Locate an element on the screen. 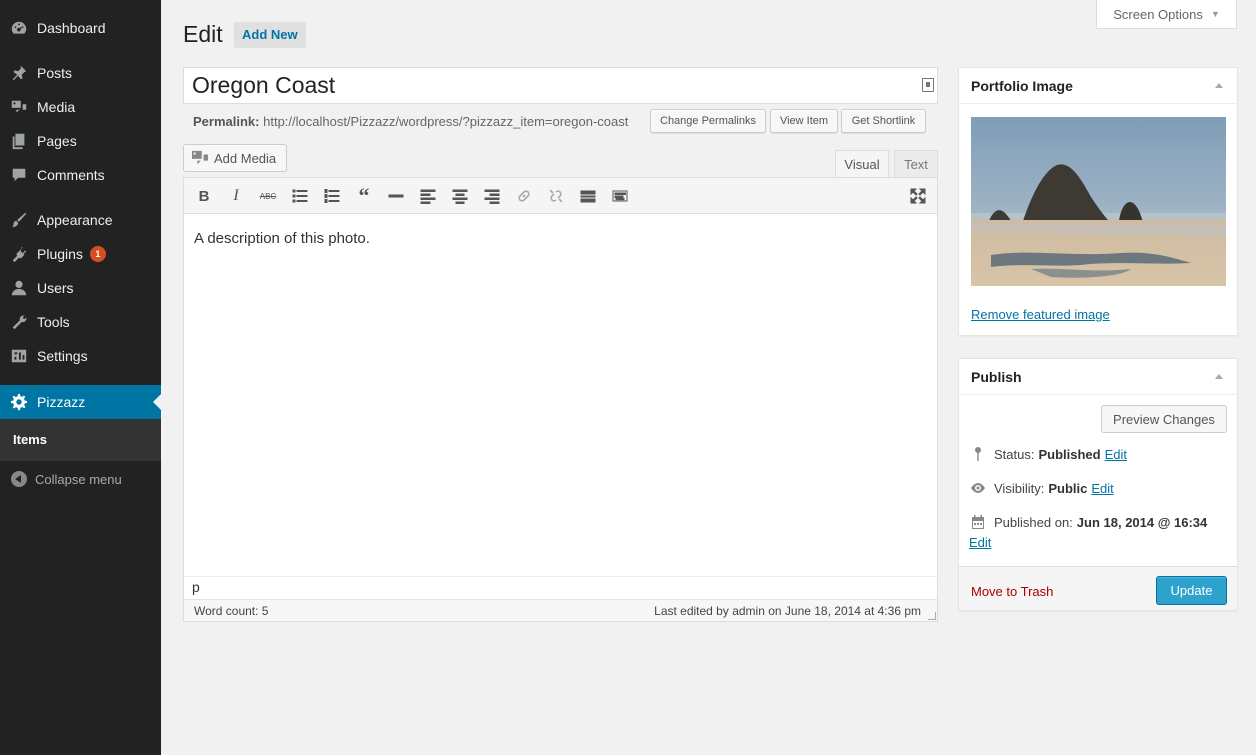  visibility-label: Visibility: is located at coordinates (1019, 488).